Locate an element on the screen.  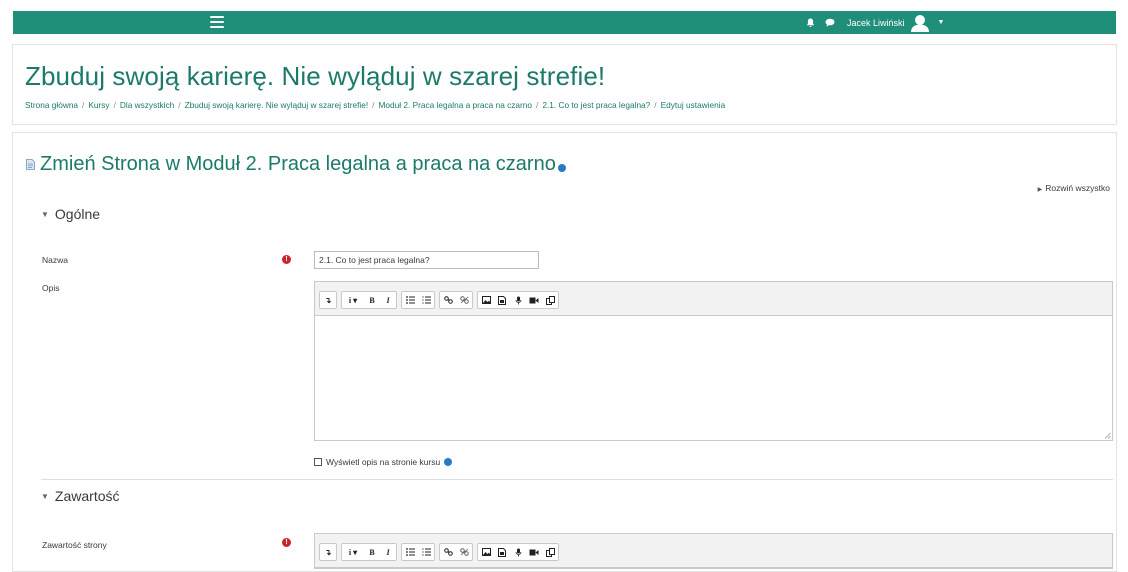
description-label: Opis is located at coordinates (51, 288).